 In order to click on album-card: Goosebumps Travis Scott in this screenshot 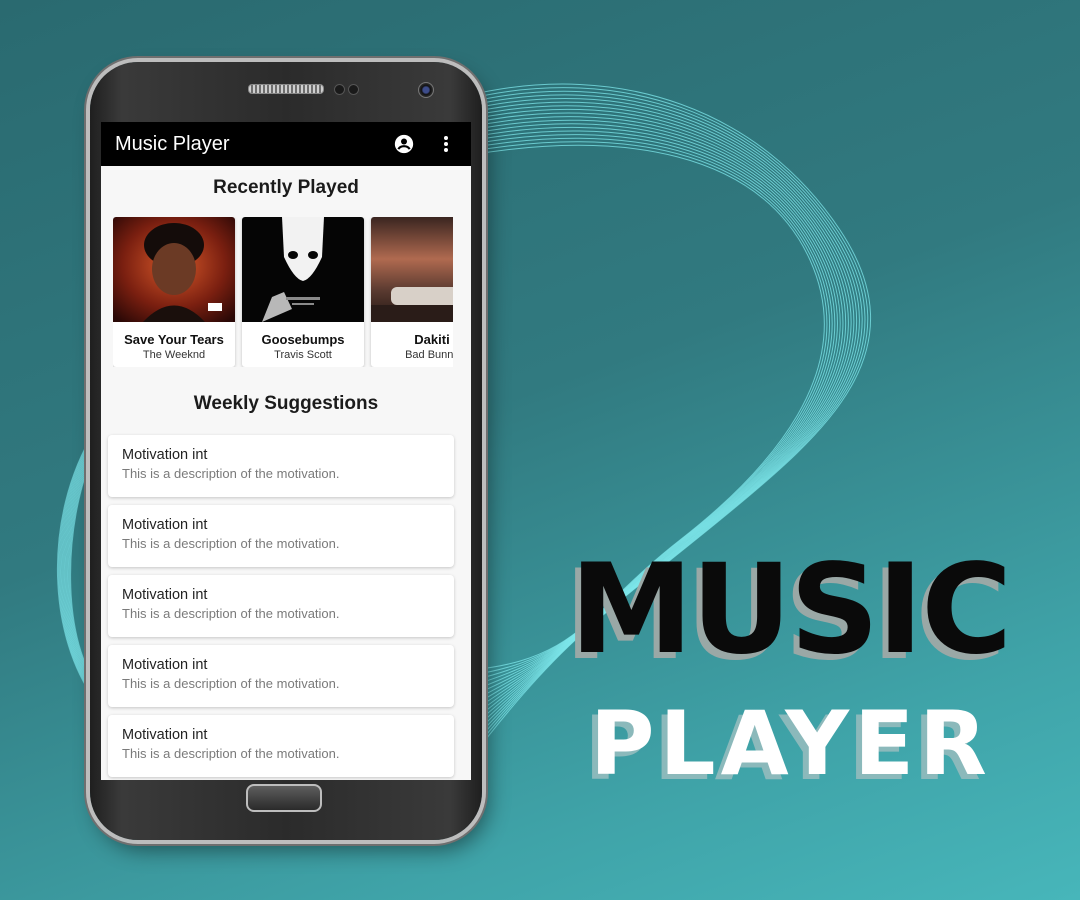, I will do `click(303, 292)`.